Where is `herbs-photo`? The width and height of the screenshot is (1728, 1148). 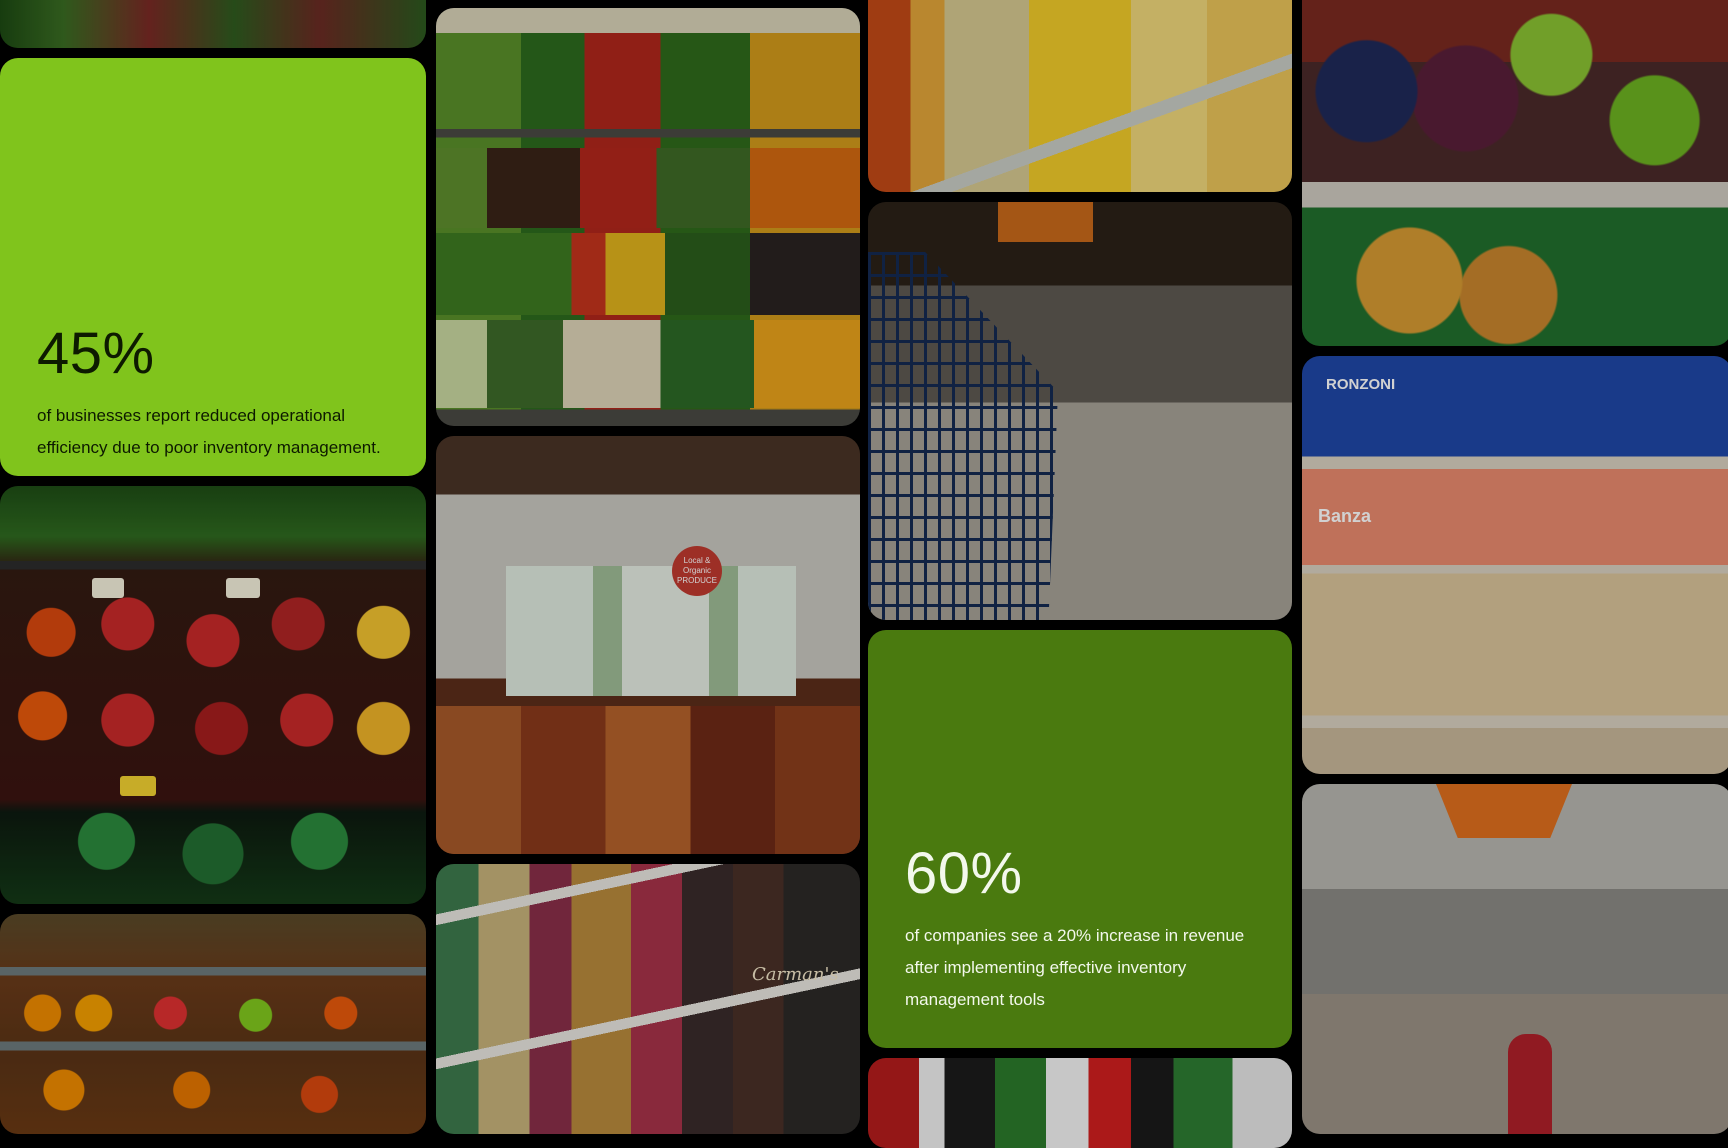
herbs-photo is located at coordinates (213, 24).